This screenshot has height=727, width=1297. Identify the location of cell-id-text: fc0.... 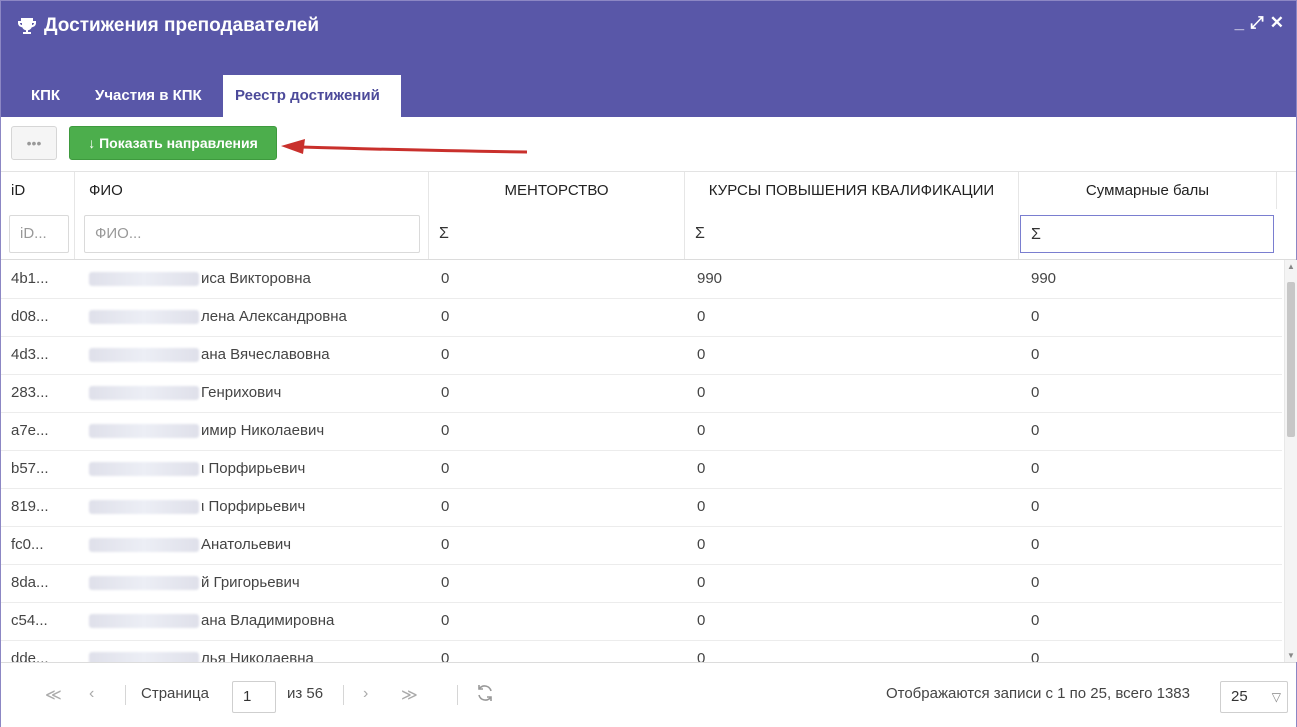
(27, 544).